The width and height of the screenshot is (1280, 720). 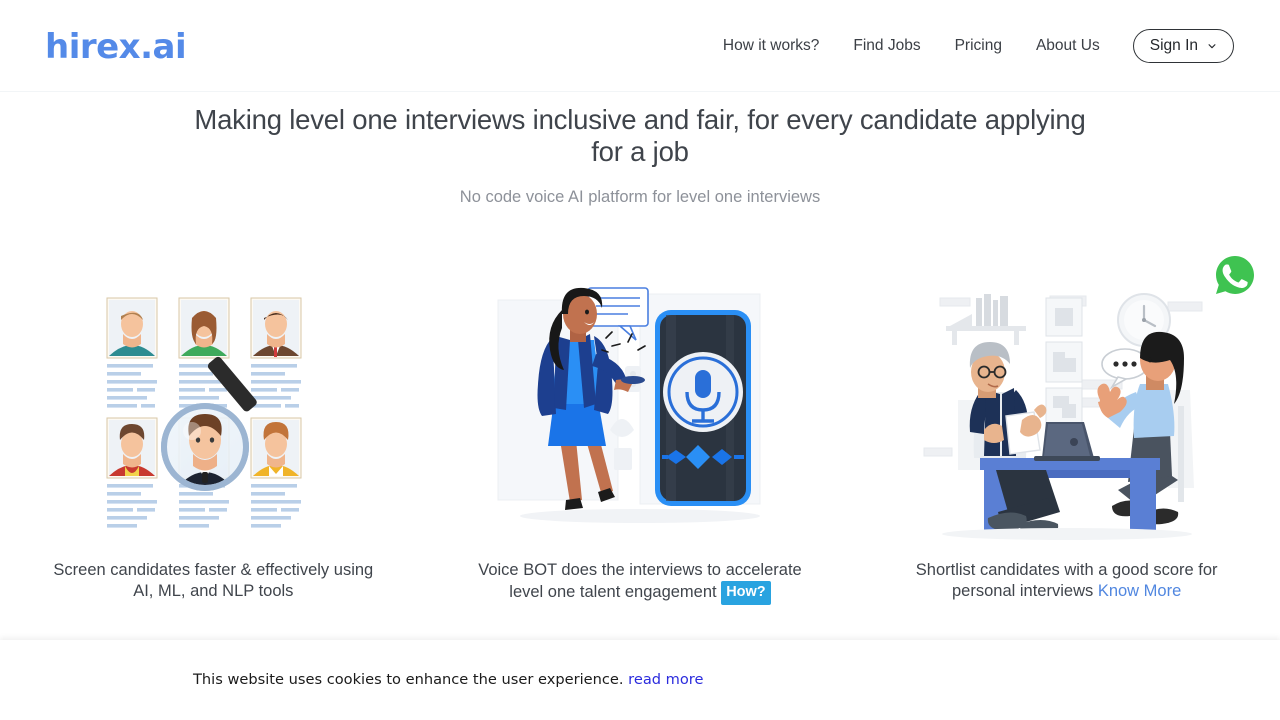 I want to click on how-badge-link: How?, so click(x=746, y=593).